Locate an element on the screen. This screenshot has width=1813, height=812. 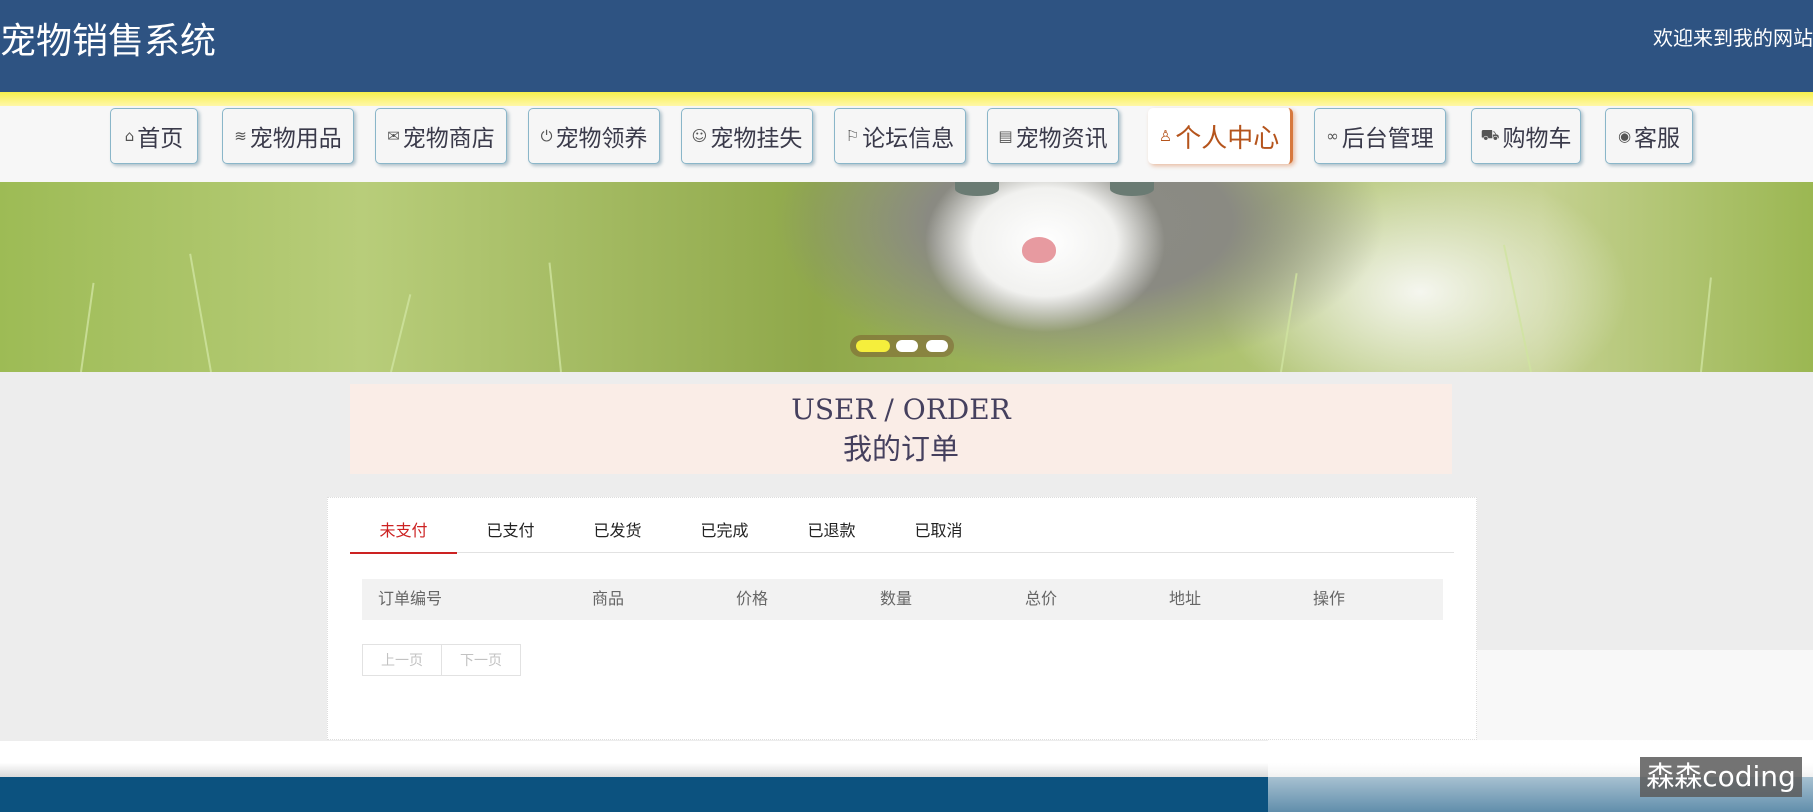
nav-item-label: 论坛信息 is located at coordinates (908, 139).